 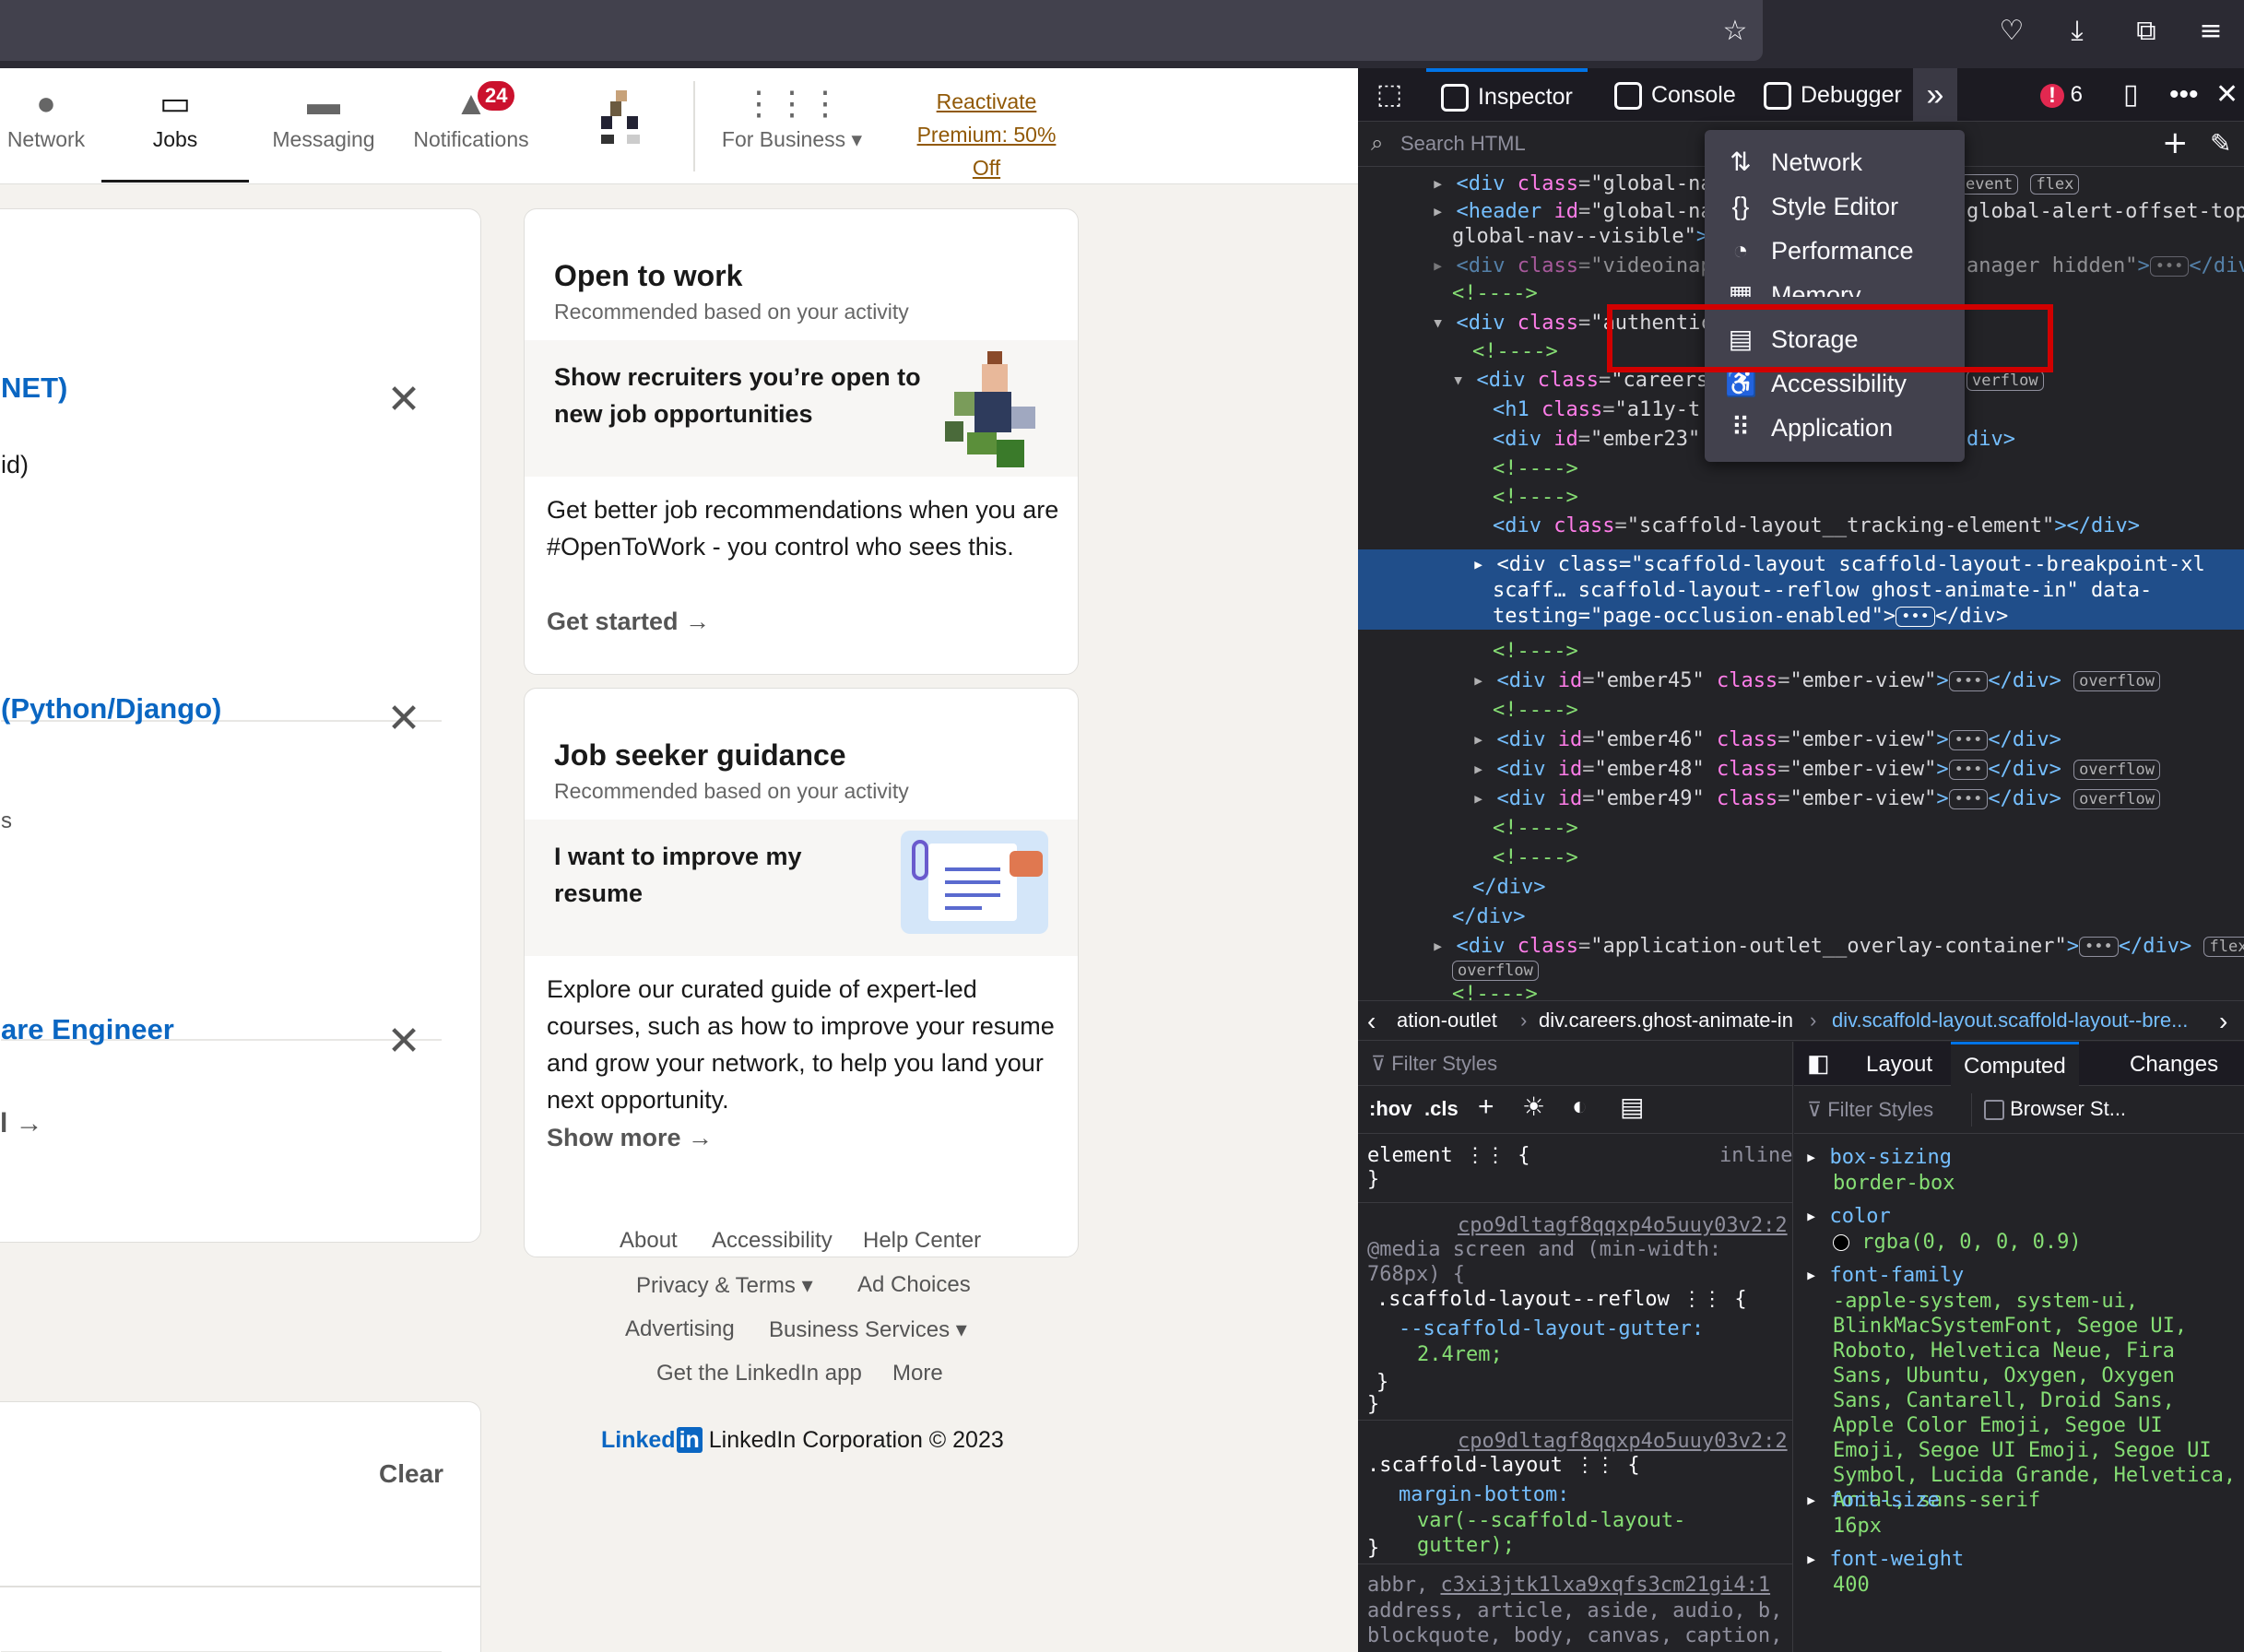 I want to click on chevron-right-icon: ›, so click(x=2223, y=1022).